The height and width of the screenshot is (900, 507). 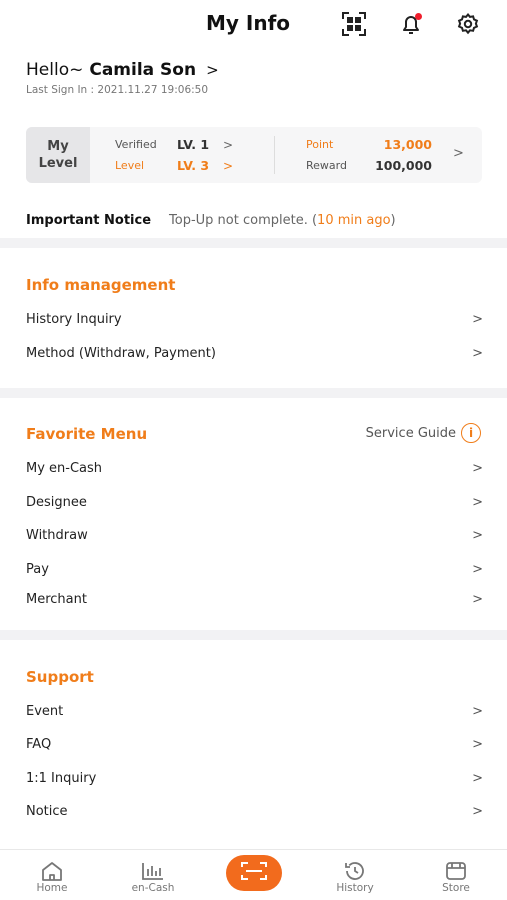 What do you see at coordinates (326, 165) in the screenshot?
I see `reward-label: Reward` at bounding box center [326, 165].